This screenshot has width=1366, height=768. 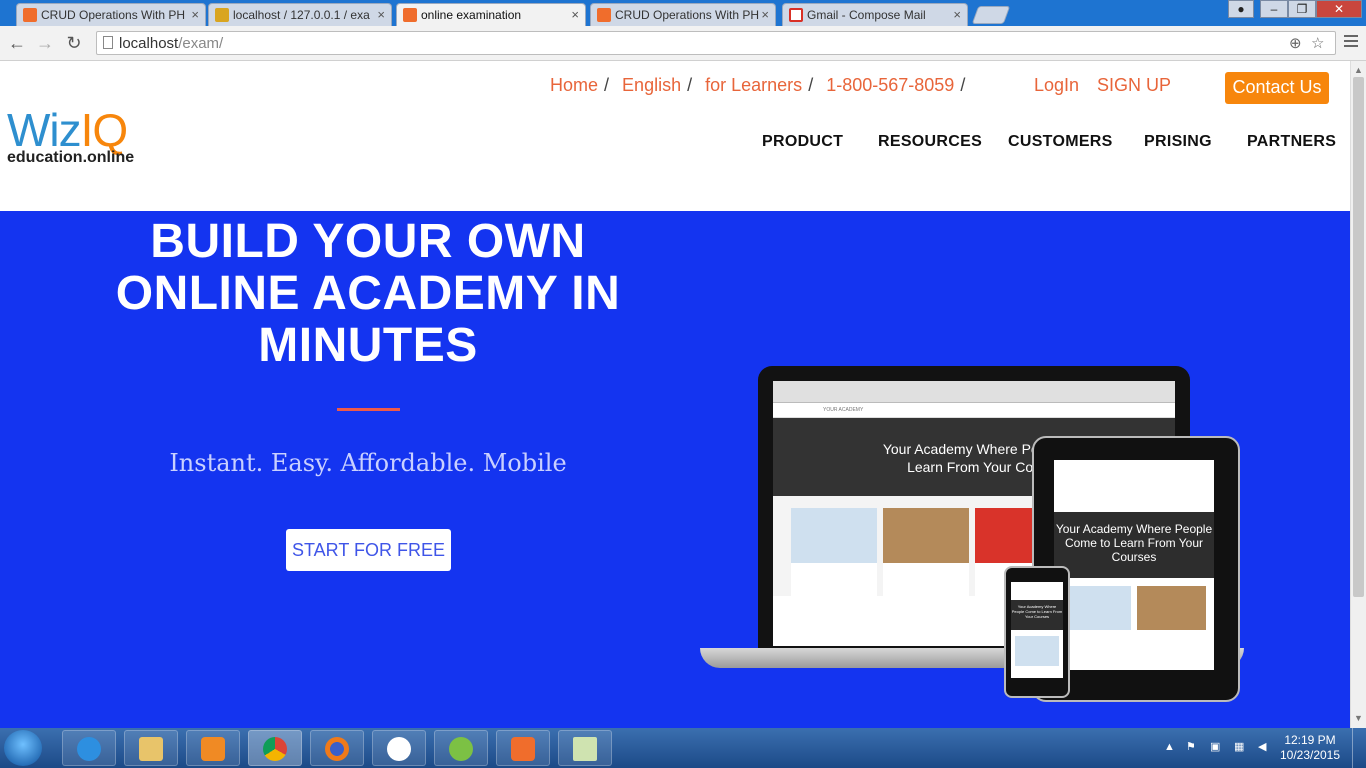 I want to click on forward-arrow-icon: →, so click(x=45, y=43).